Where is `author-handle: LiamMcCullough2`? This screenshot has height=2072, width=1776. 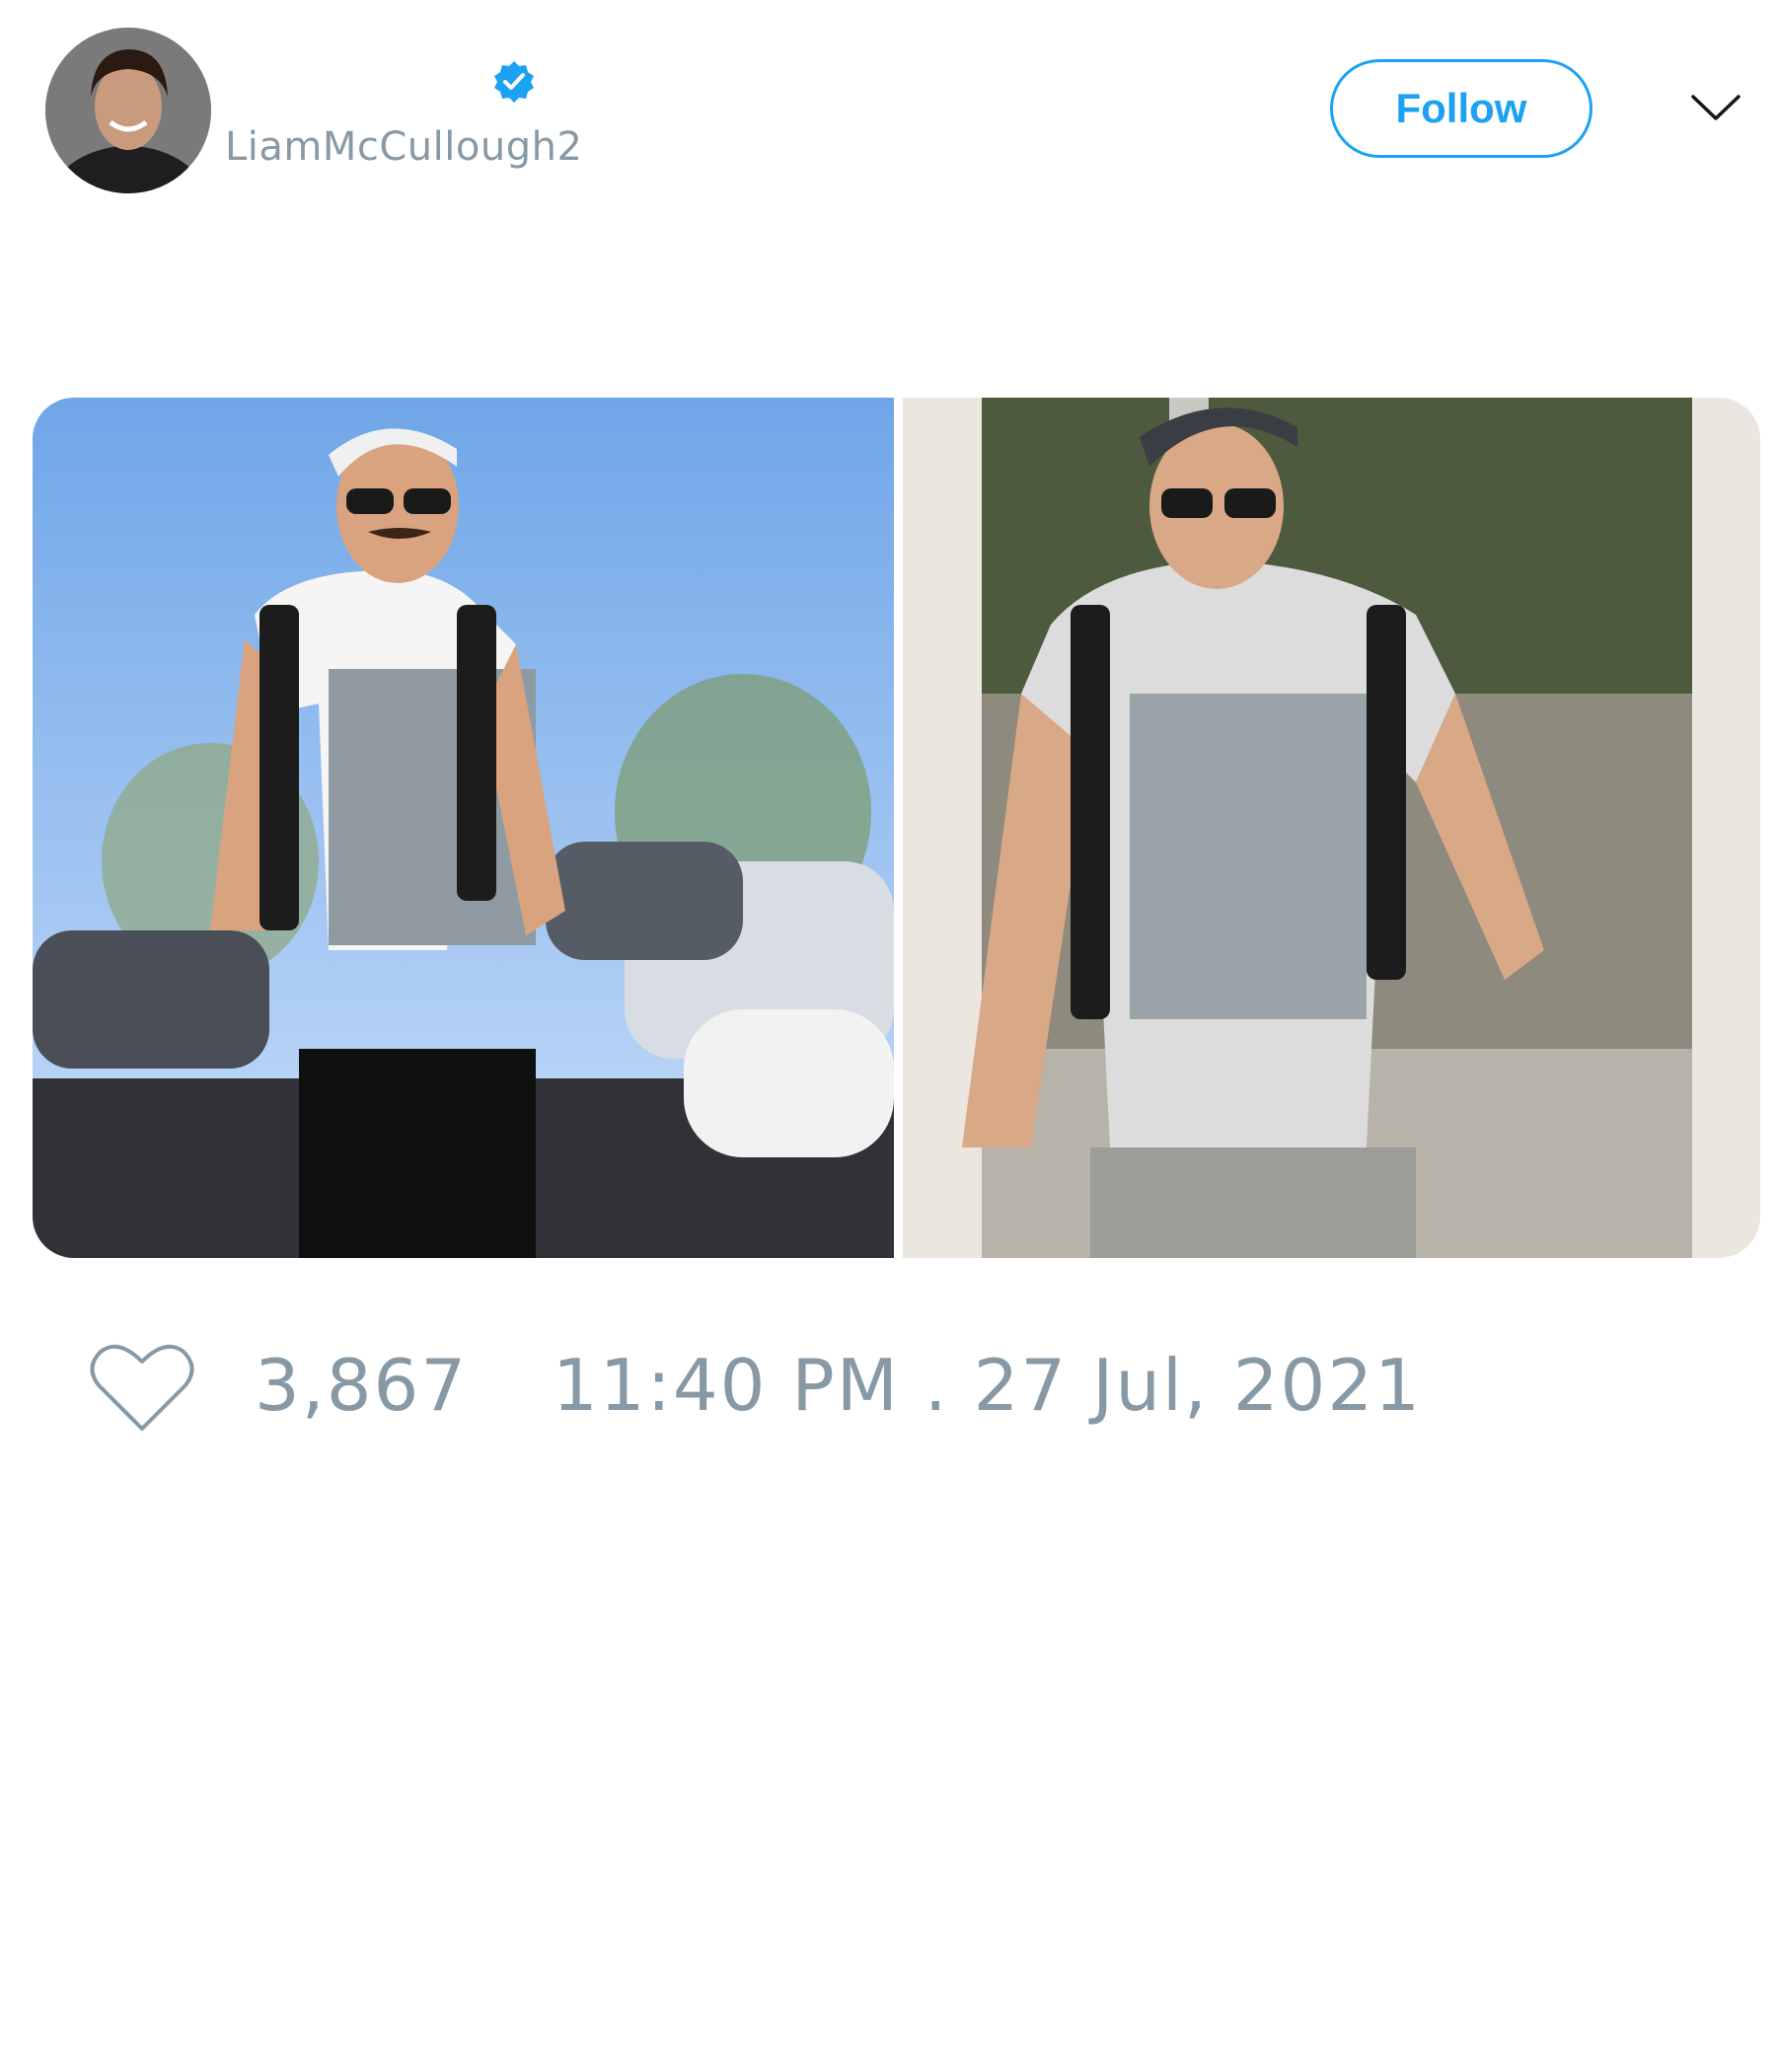
author-handle: LiamMcCullough2 is located at coordinates (403, 147).